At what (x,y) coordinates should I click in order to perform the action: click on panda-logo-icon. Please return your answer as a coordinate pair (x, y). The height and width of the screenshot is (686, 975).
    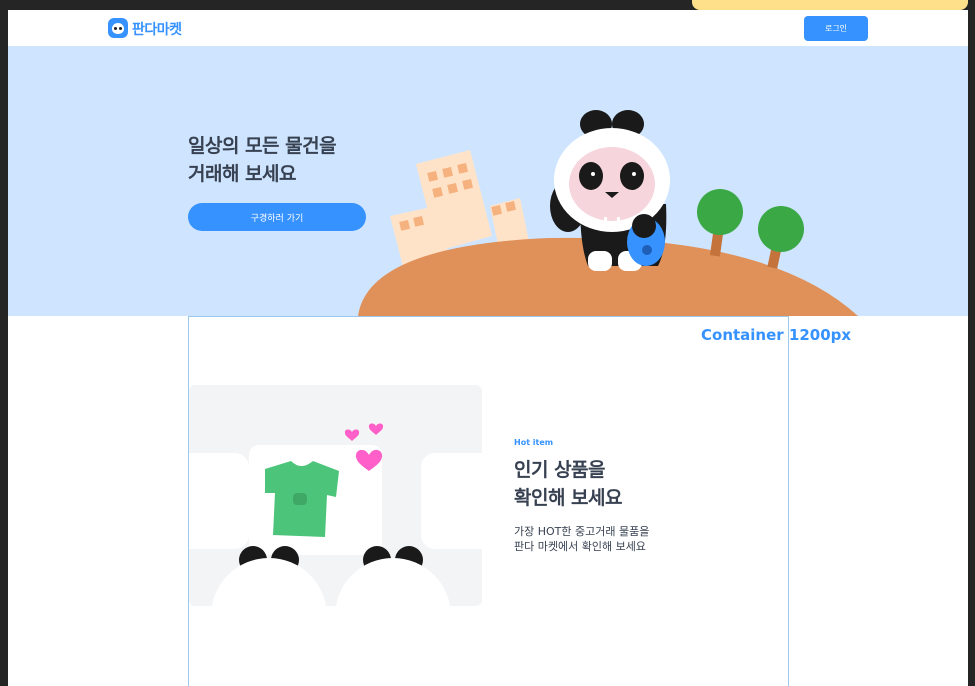
    Looking at the image, I should click on (118, 28).